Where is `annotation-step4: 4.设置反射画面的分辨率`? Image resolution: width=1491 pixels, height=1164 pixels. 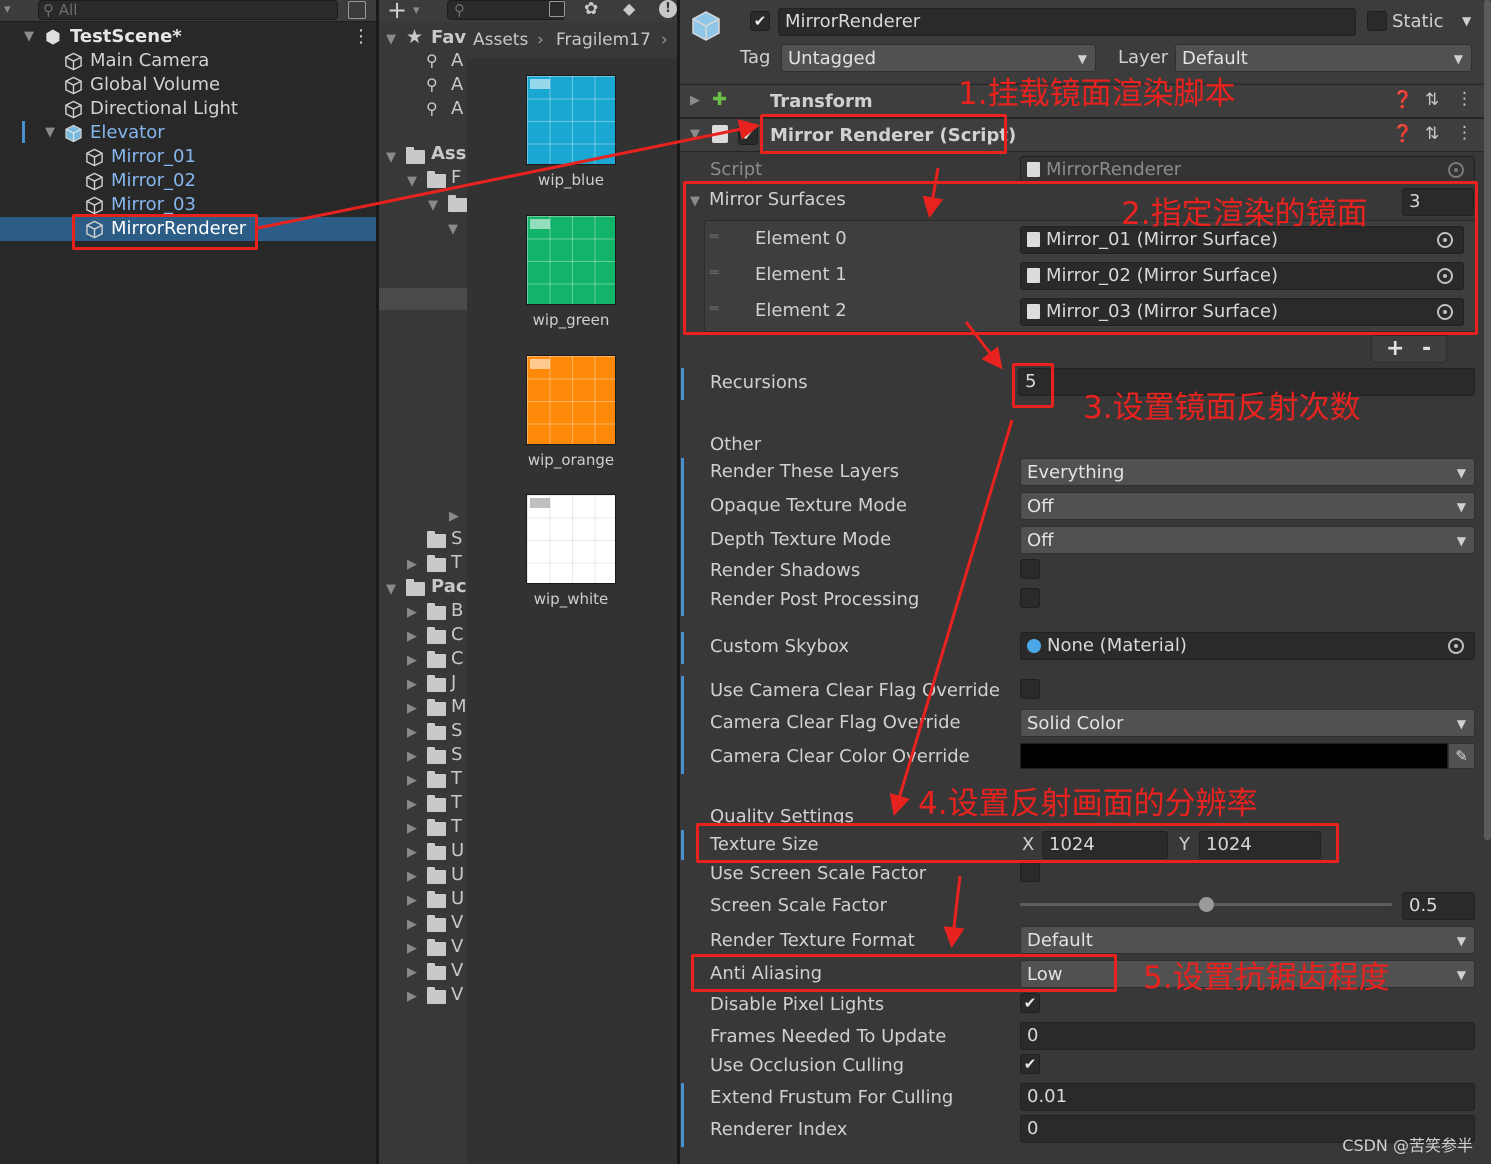
annotation-step4: 4.设置反射画面的分辨率 is located at coordinates (1088, 804).